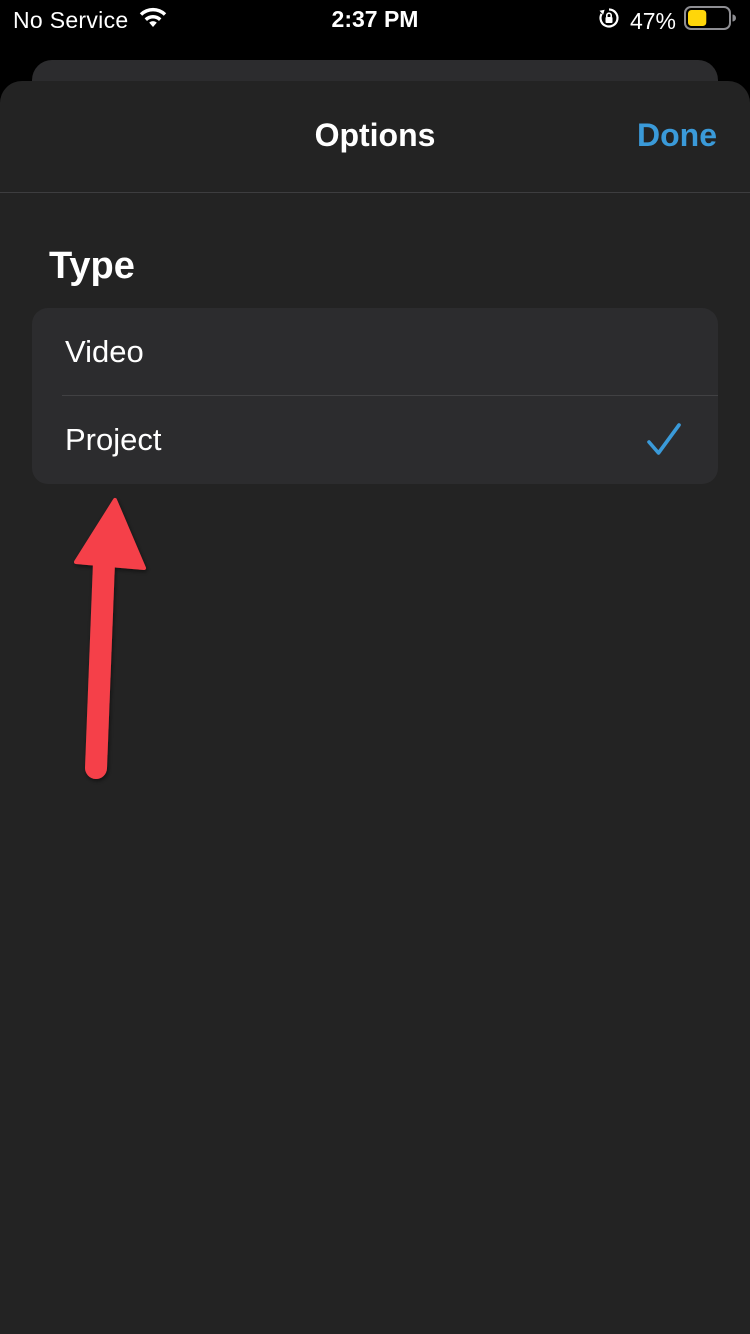  What do you see at coordinates (92, 266) in the screenshot?
I see `section-title-type: Type` at bounding box center [92, 266].